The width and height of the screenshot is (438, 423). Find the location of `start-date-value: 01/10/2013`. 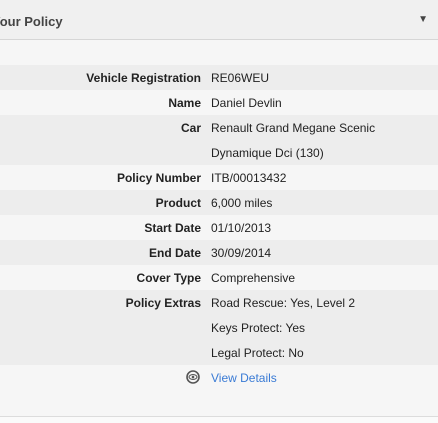

start-date-value: 01/10/2013 is located at coordinates (241, 228).